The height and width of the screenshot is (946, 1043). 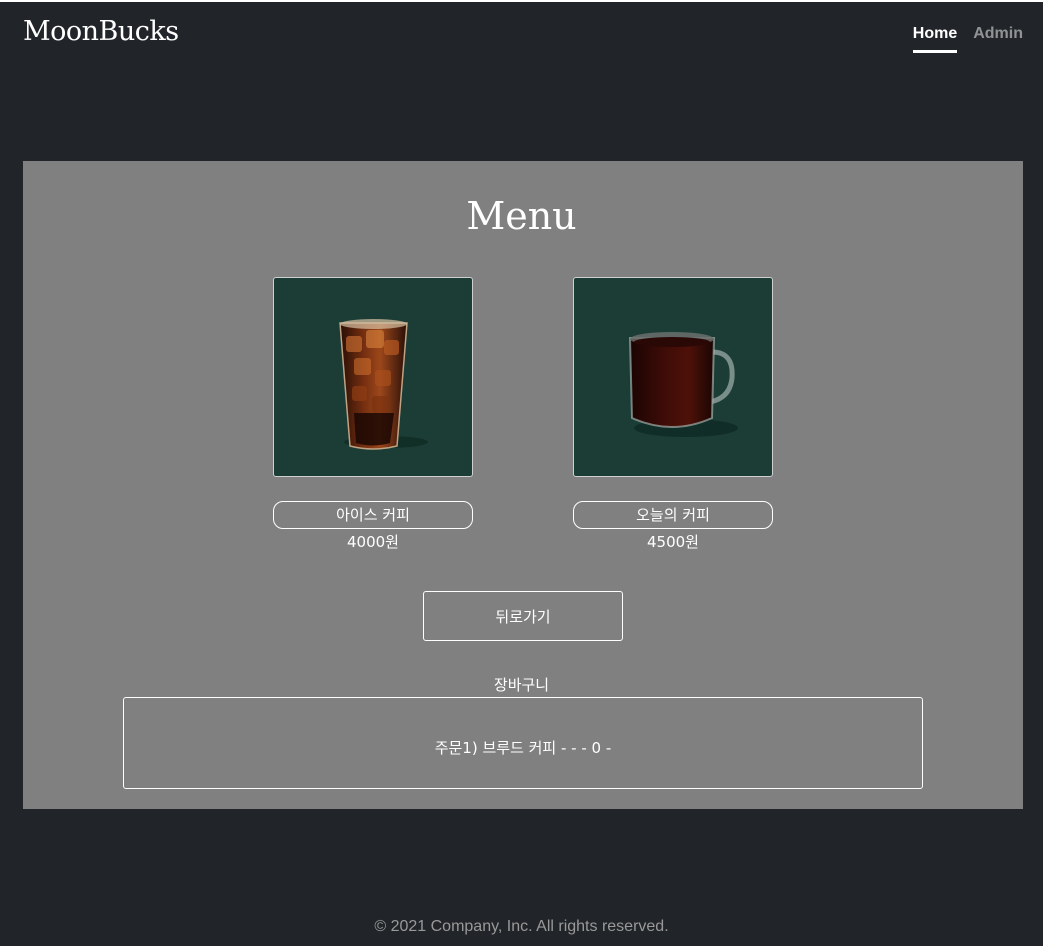 What do you see at coordinates (383, 384) in the screenshot?
I see `iced-coffee-glass-icon` at bounding box center [383, 384].